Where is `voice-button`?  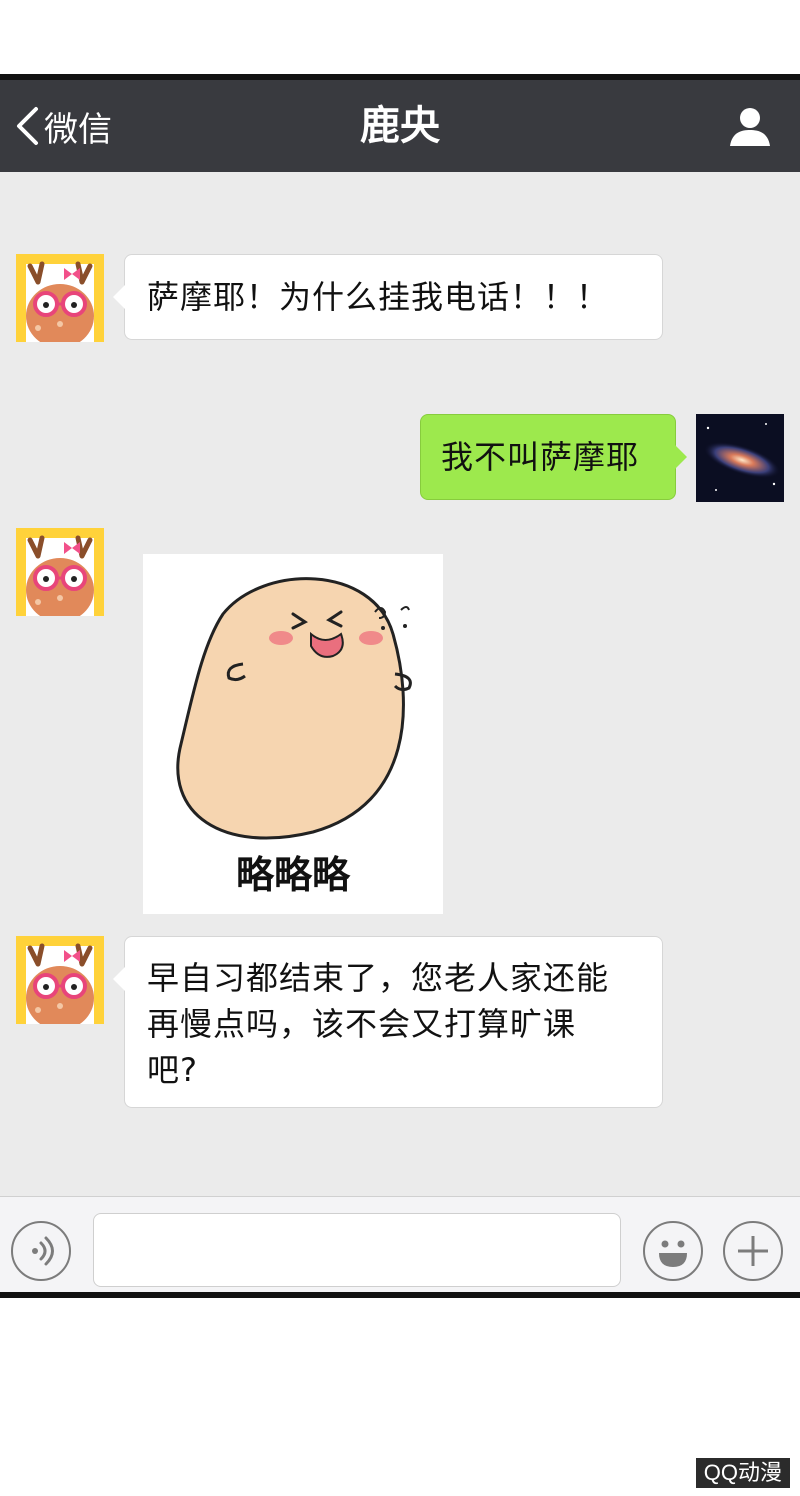 voice-button is located at coordinates (41, 1251).